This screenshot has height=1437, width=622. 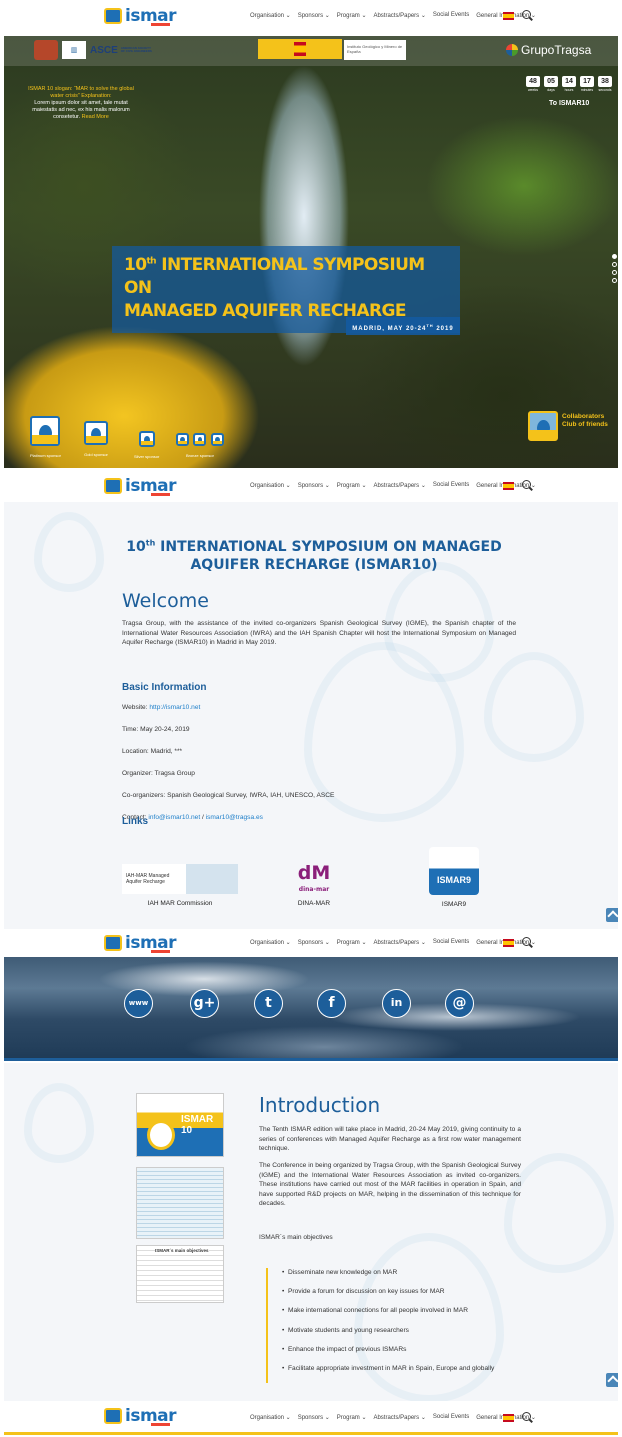 What do you see at coordinates (113, 1416) in the screenshot?
I see `logo-badge-icon` at bounding box center [113, 1416].